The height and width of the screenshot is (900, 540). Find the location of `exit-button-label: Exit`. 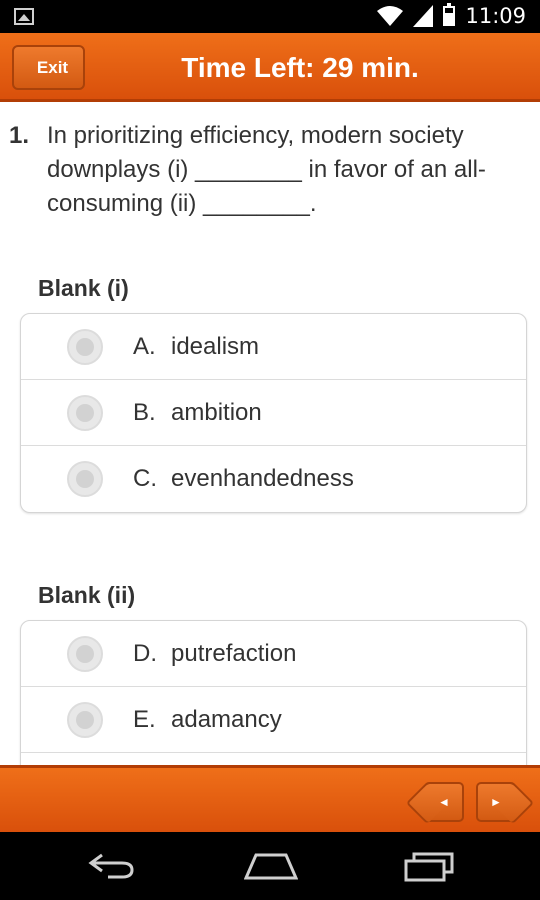

exit-button-label: Exit is located at coordinates (52, 67).